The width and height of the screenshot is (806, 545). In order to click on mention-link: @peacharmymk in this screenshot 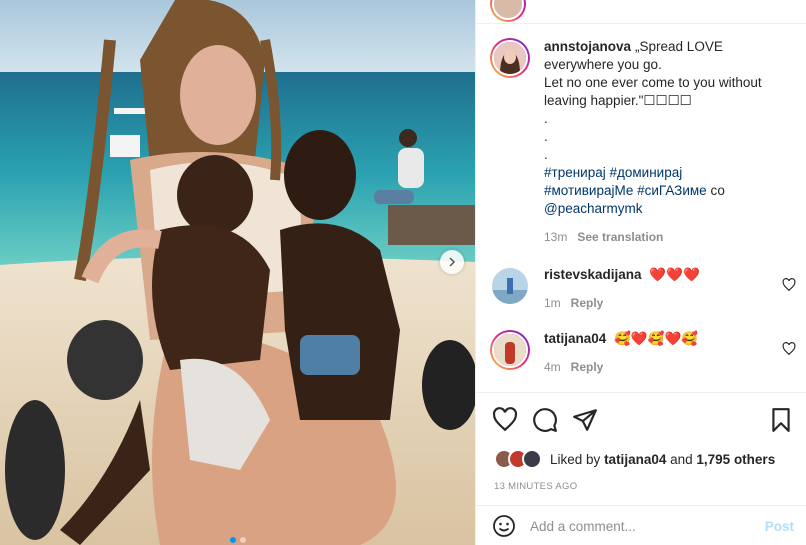, I will do `click(593, 208)`.